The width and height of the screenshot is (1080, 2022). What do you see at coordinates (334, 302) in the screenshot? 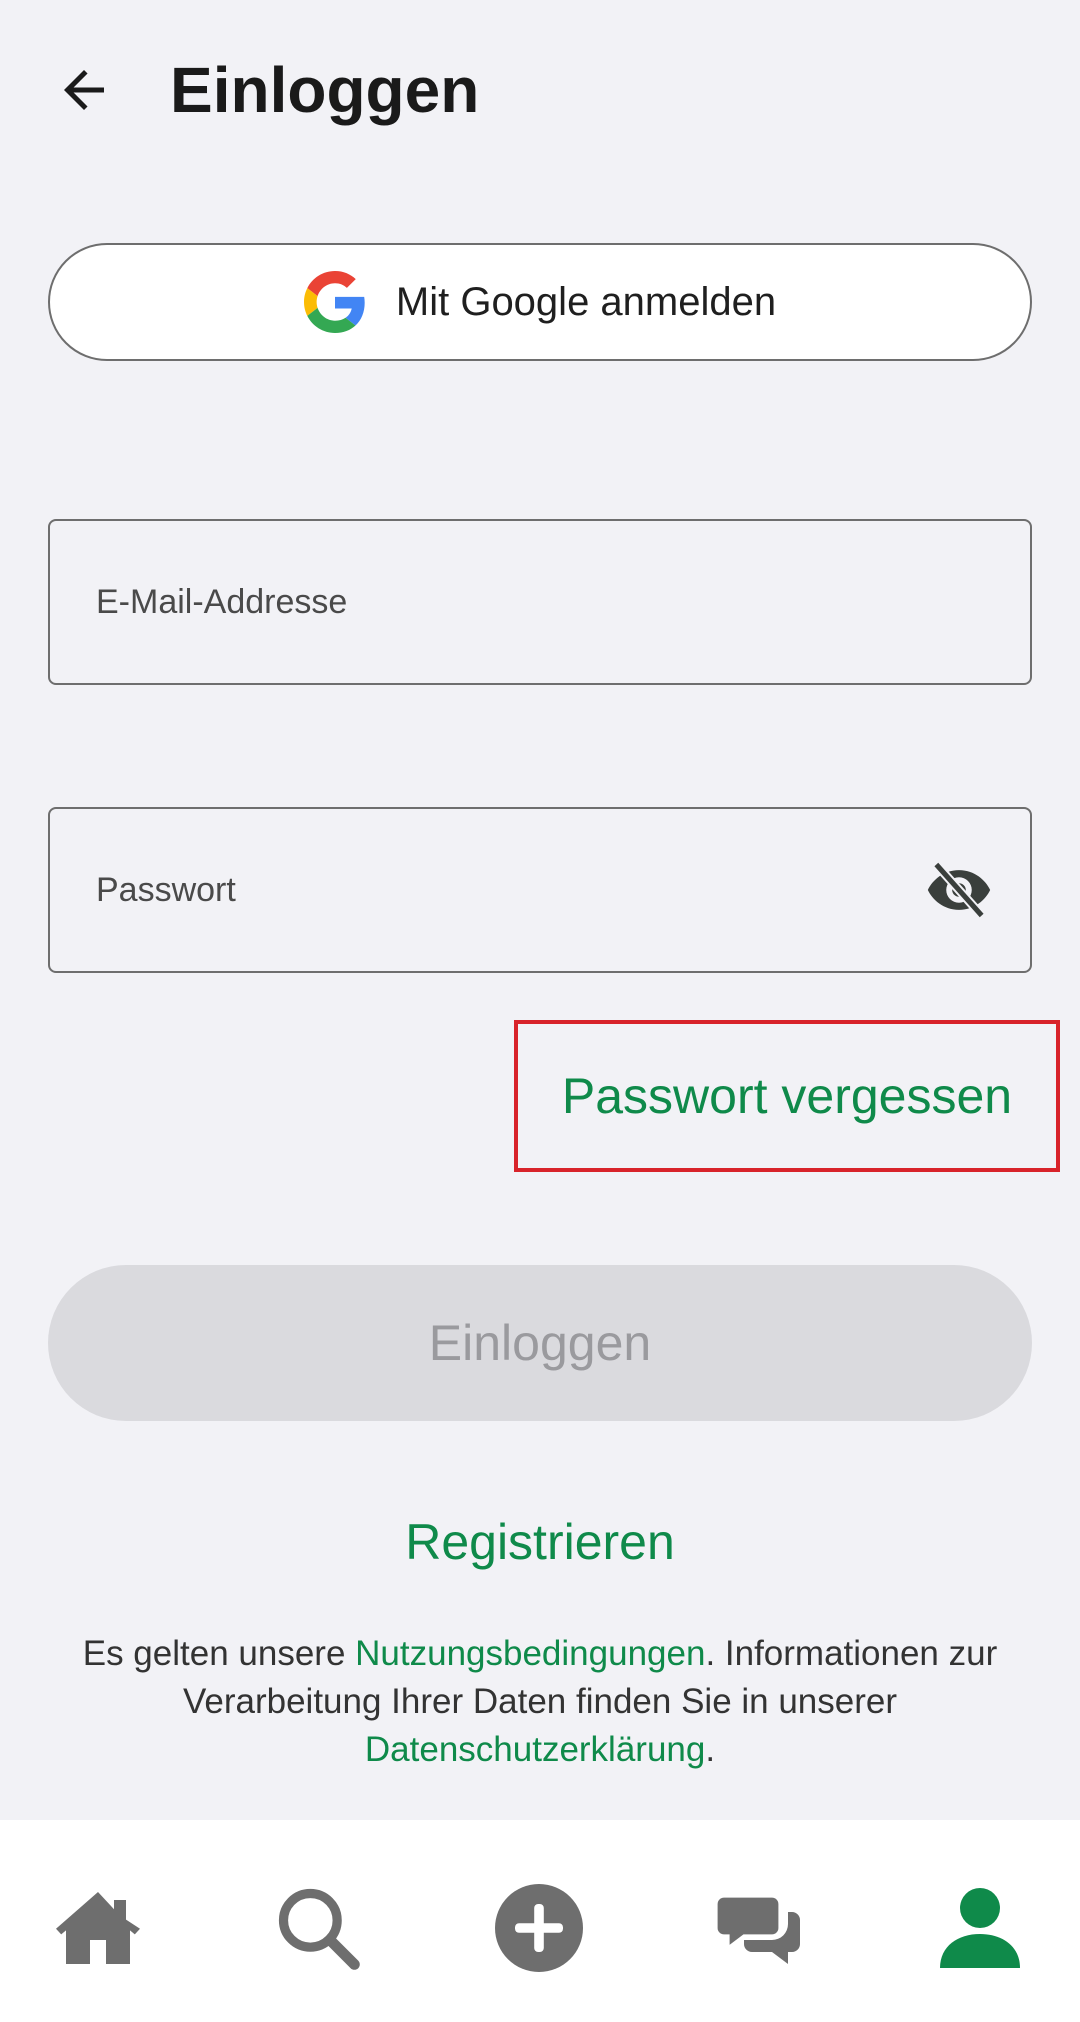
I see `google-icon` at bounding box center [334, 302].